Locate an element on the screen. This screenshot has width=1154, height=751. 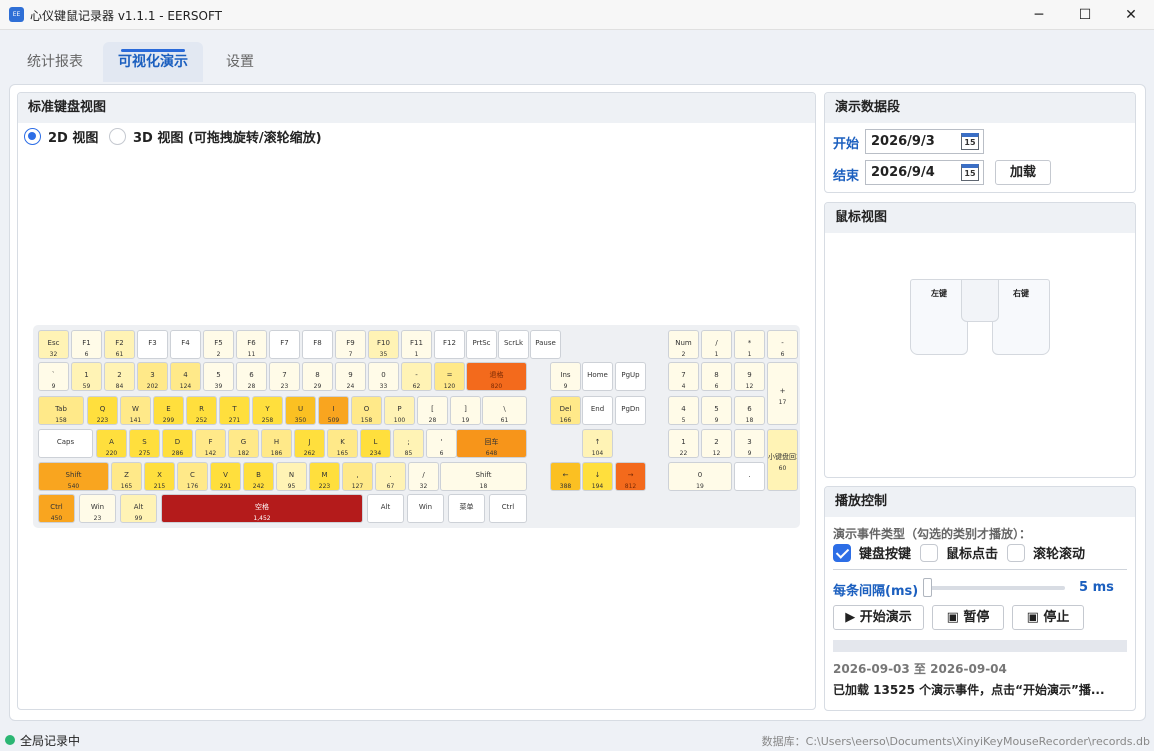
key-count: 450 is located at coordinates (56, 518).